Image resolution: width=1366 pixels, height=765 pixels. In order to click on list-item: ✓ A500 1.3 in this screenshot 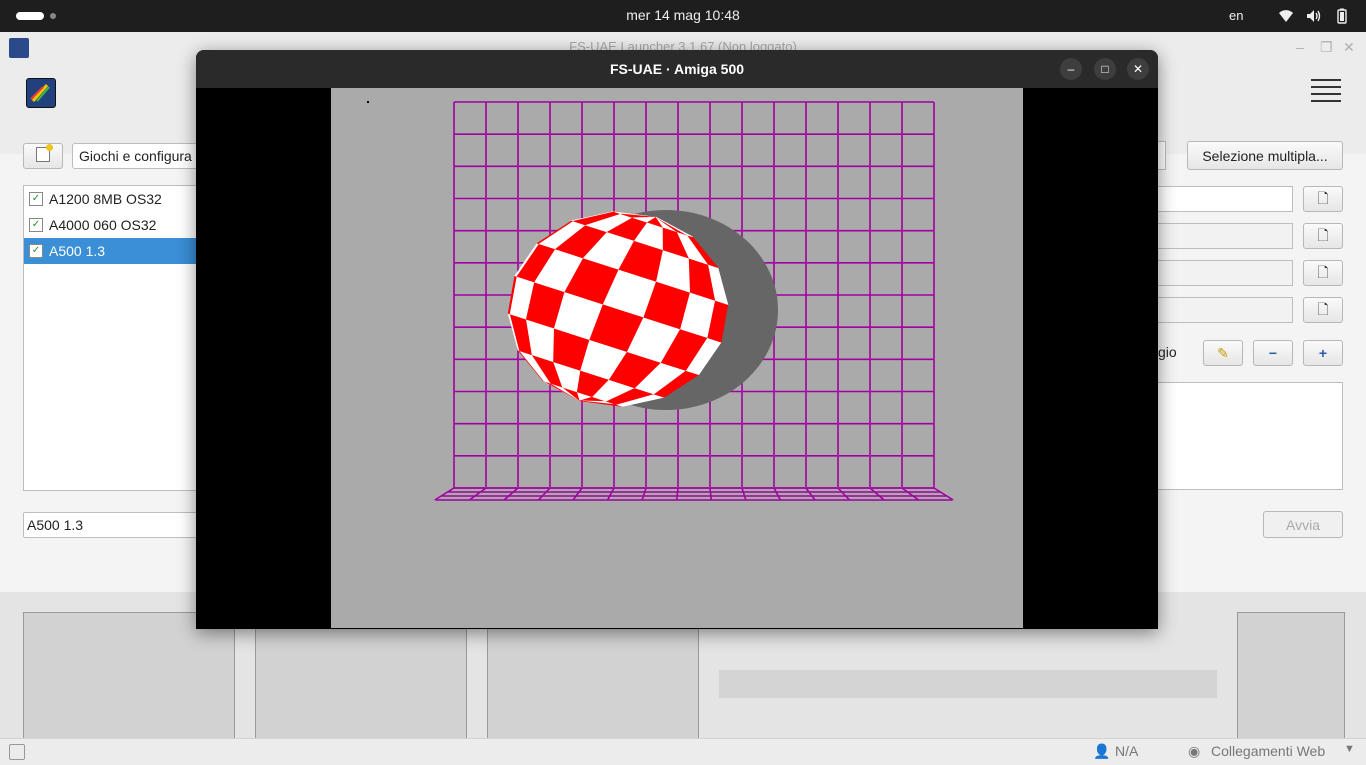, I will do `click(113, 251)`.